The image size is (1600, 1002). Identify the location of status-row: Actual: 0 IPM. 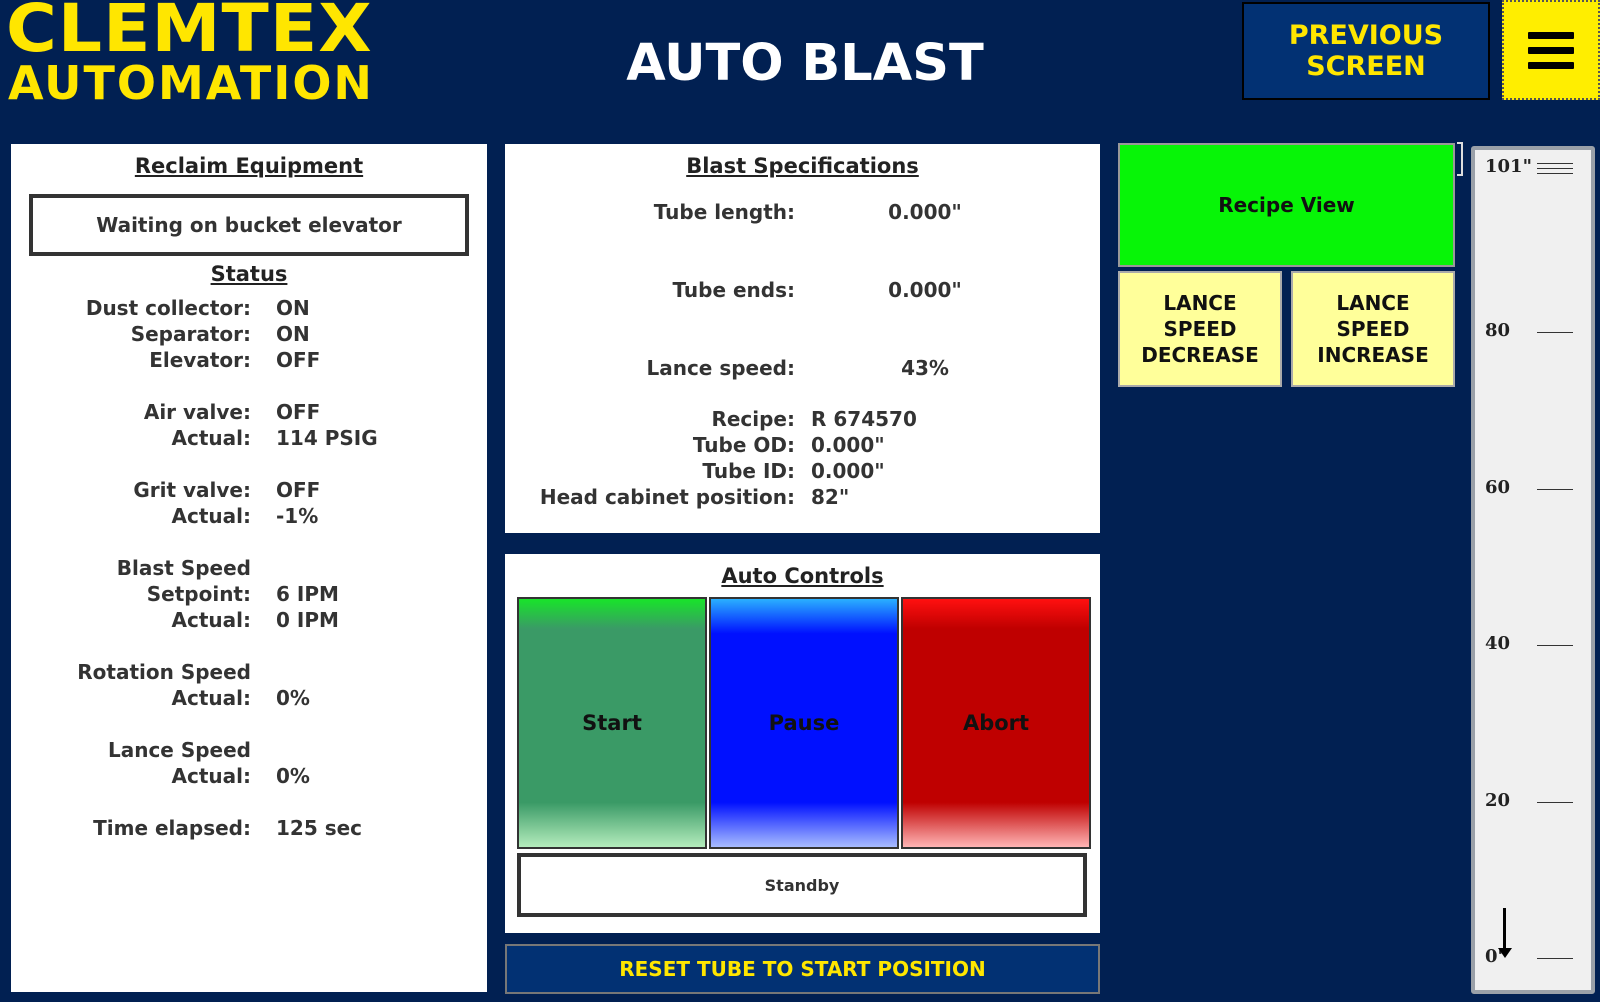
(249, 621).